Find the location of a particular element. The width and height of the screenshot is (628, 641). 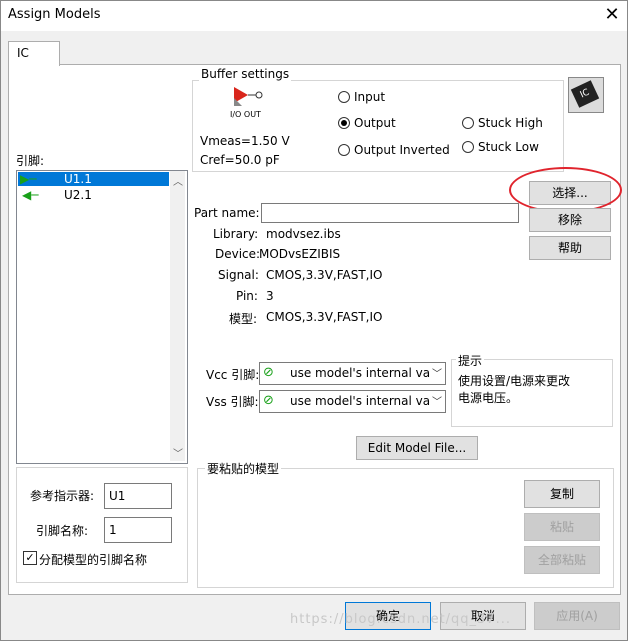

vcc-label: Vcc 引脚: is located at coordinates (233, 375).